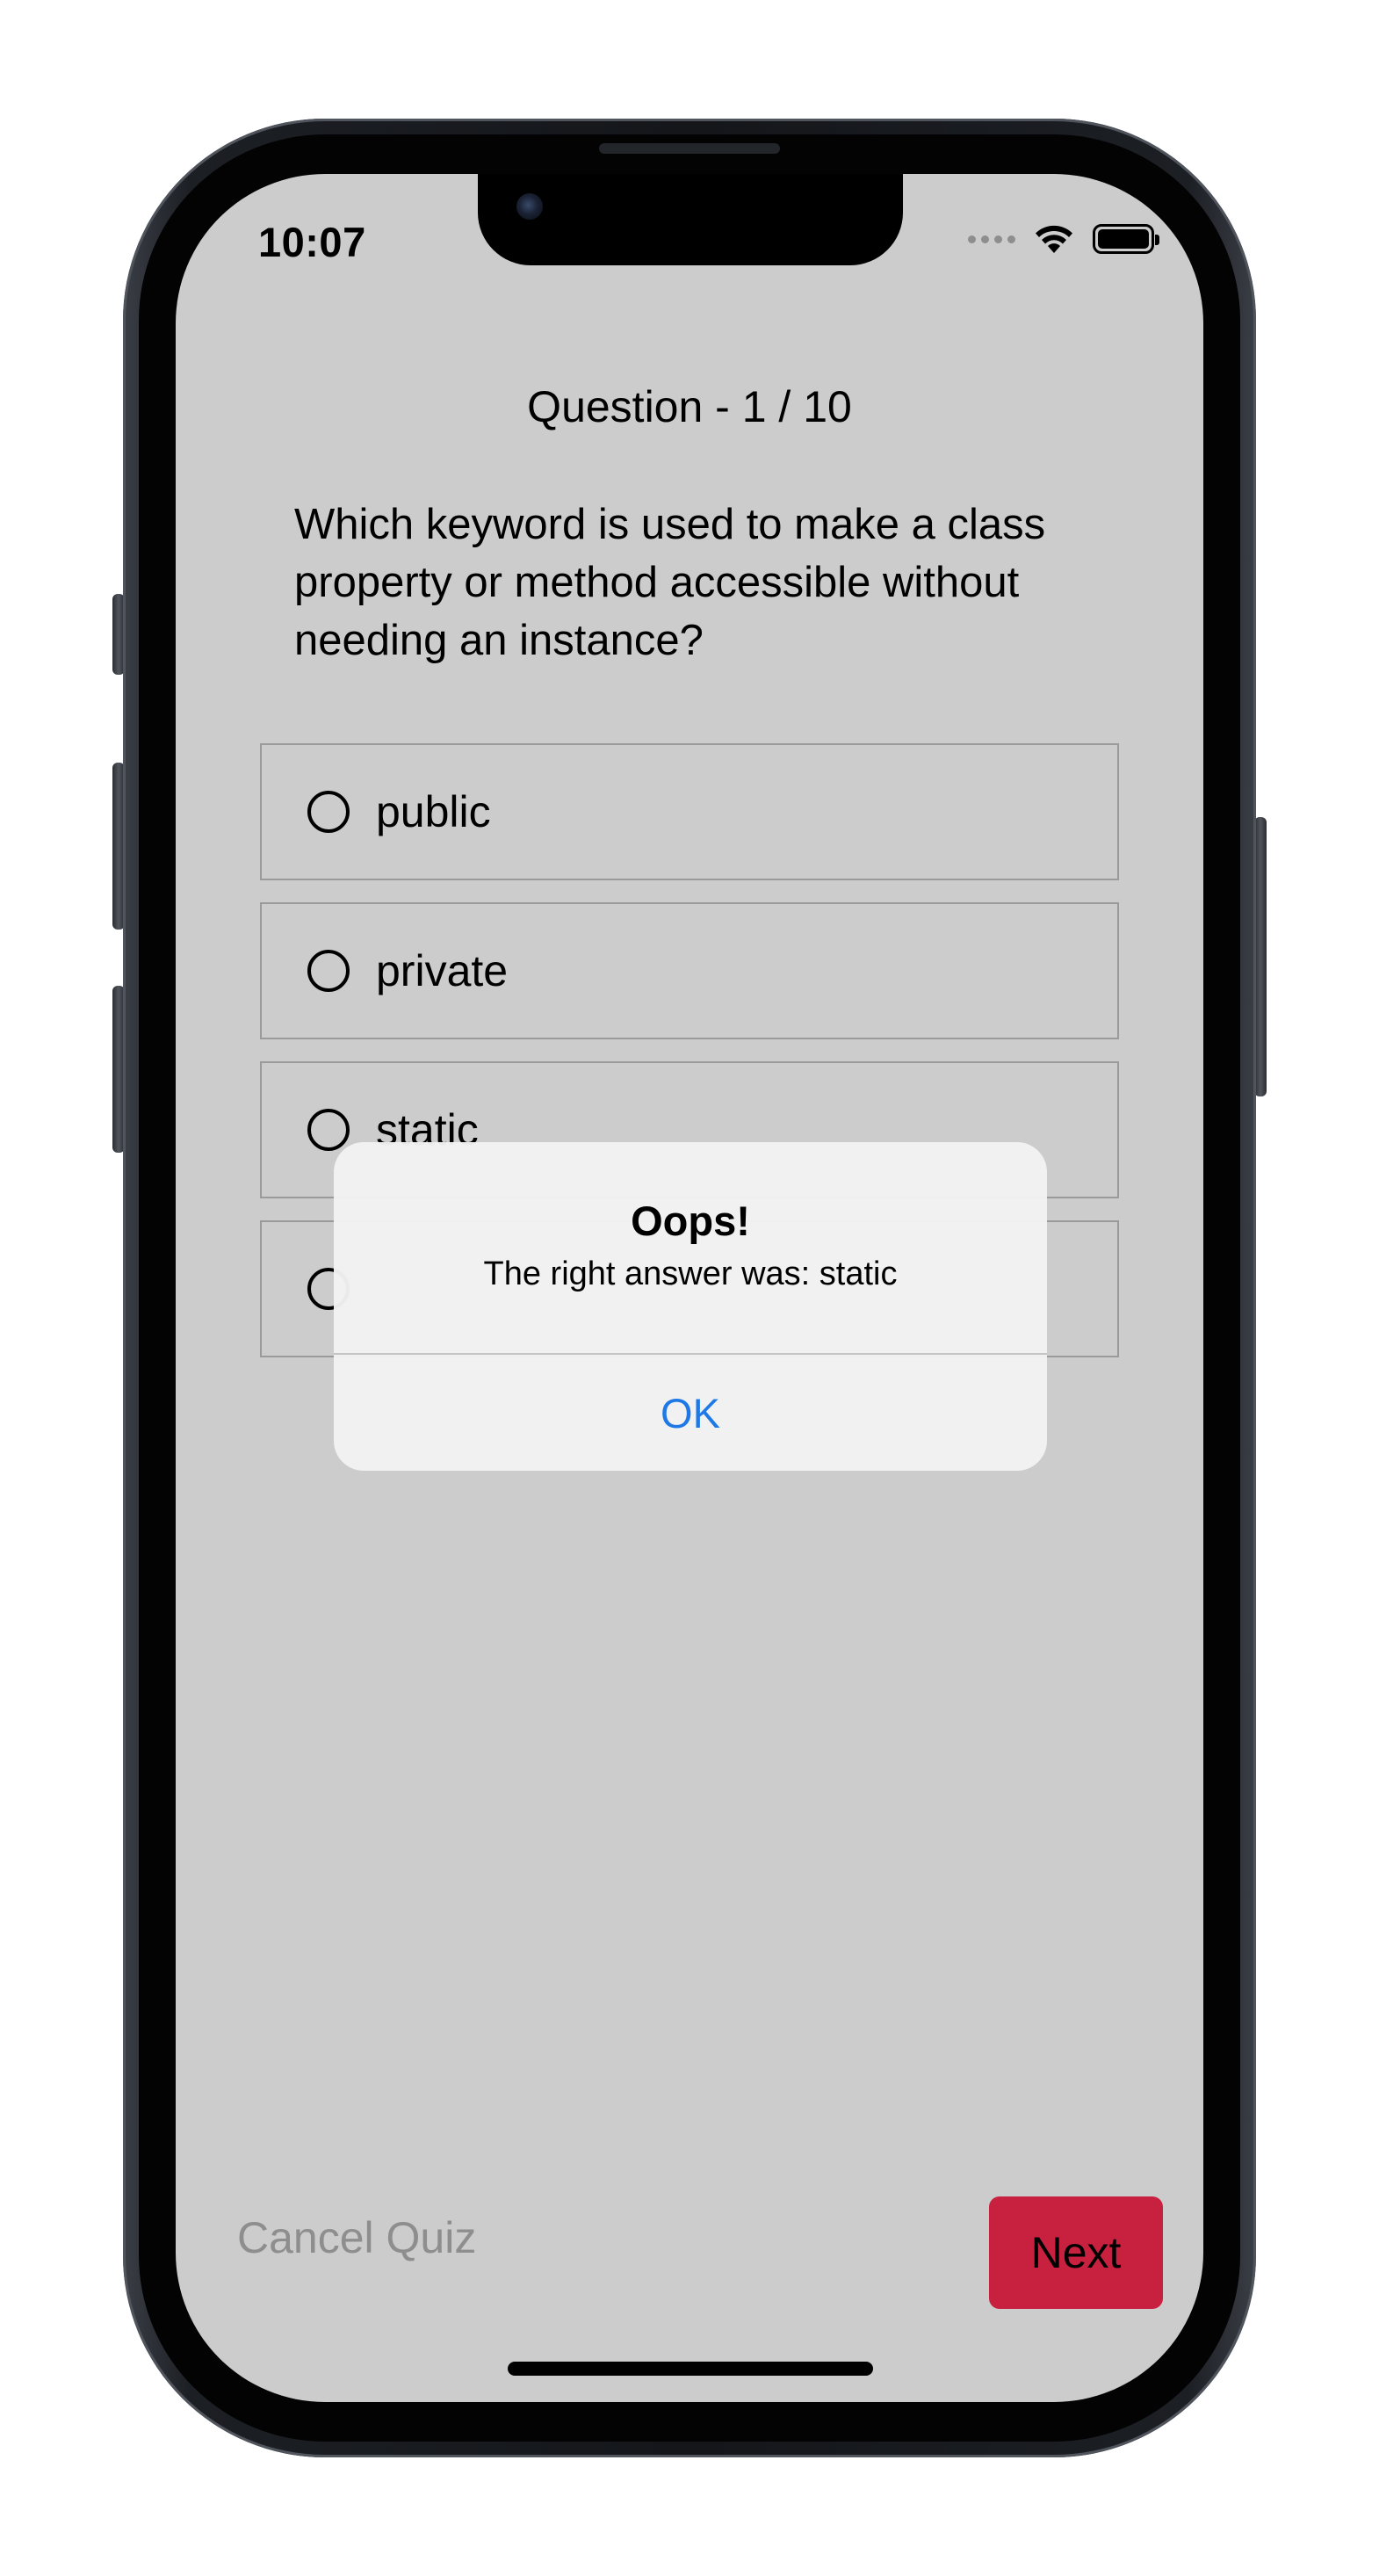 This screenshot has width=1379, height=2576. What do you see at coordinates (690, 1306) in the screenshot?
I see `answer-alert: Oops! The right answer was: static OK` at bounding box center [690, 1306].